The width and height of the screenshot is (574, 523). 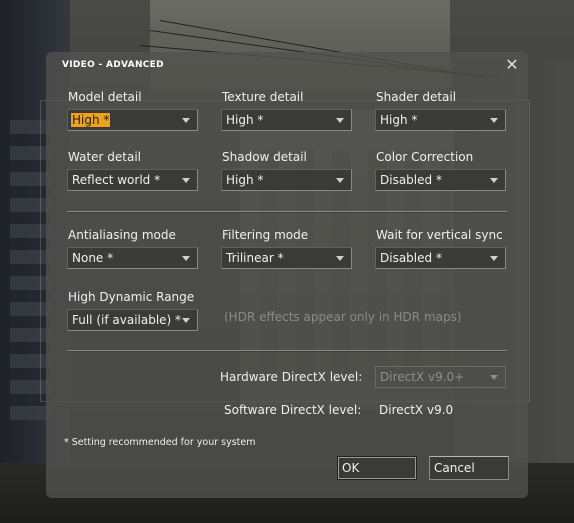 I want to click on hdr-dropdown: Full (if available) *, so click(x=132, y=320).